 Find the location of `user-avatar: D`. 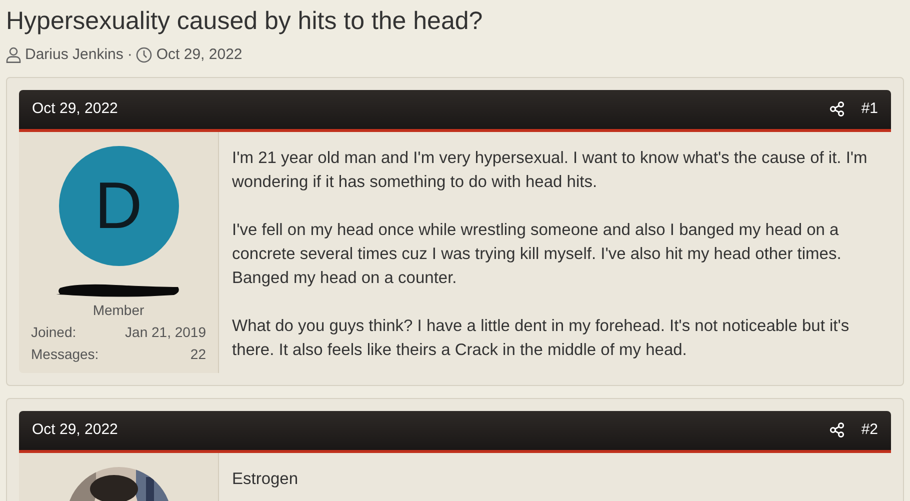

user-avatar: D is located at coordinates (118, 206).